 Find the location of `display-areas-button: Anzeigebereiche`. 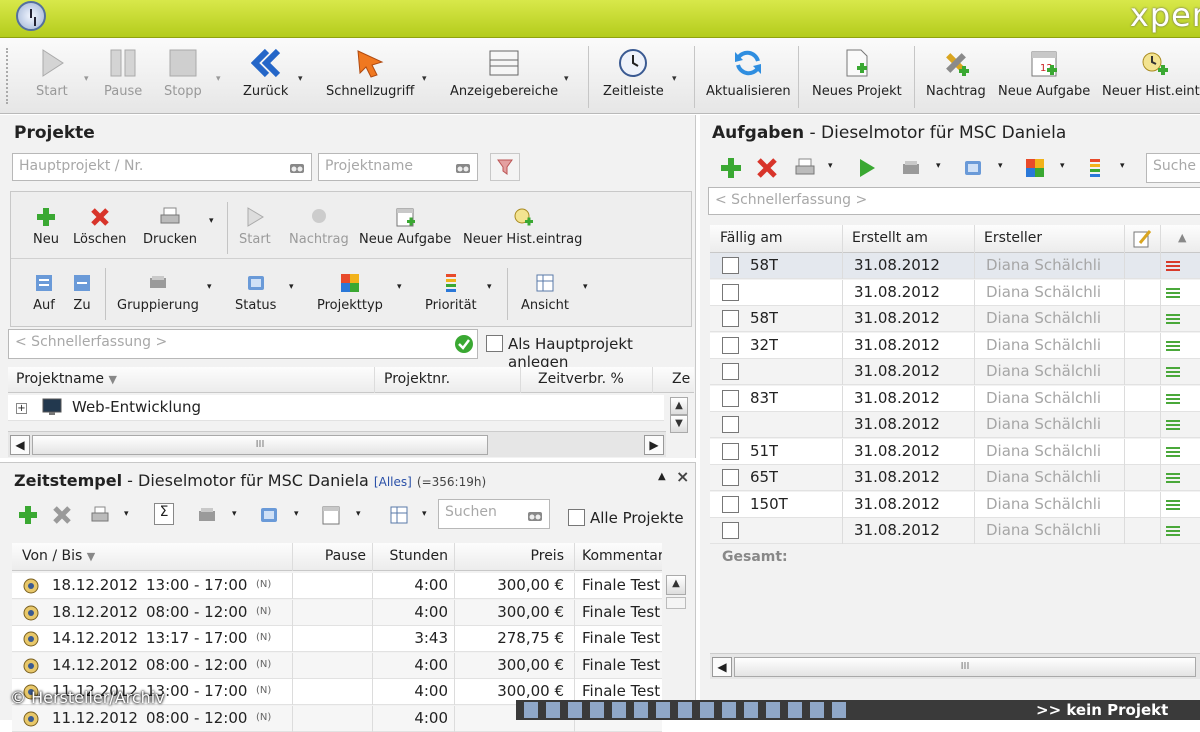

display-areas-button: Anzeigebereiche is located at coordinates (504, 71).